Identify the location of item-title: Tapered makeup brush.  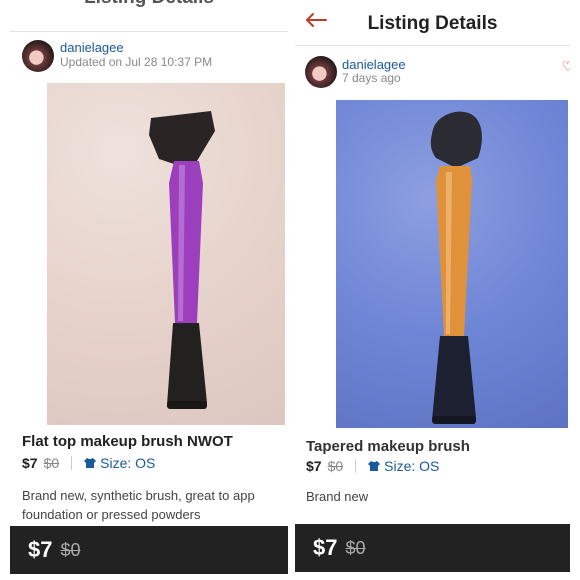
(388, 446).